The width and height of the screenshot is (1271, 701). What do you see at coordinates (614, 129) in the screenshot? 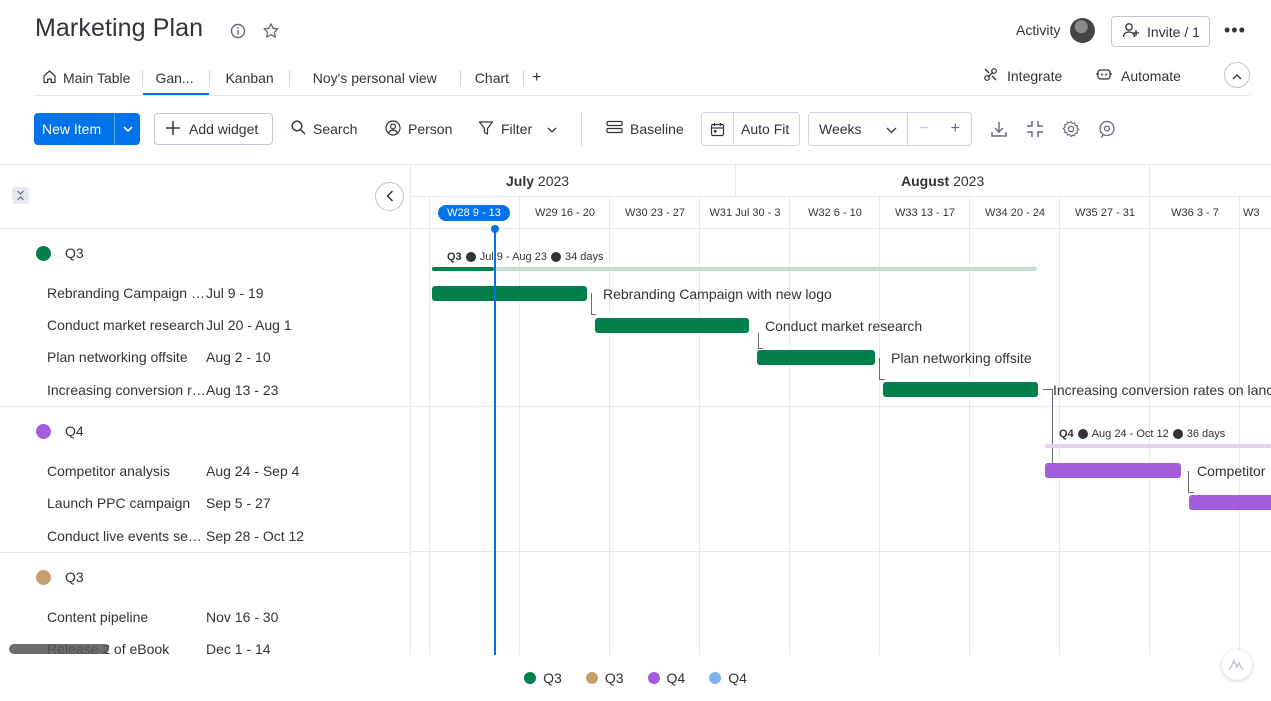
I see `baseline-icon` at bounding box center [614, 129].